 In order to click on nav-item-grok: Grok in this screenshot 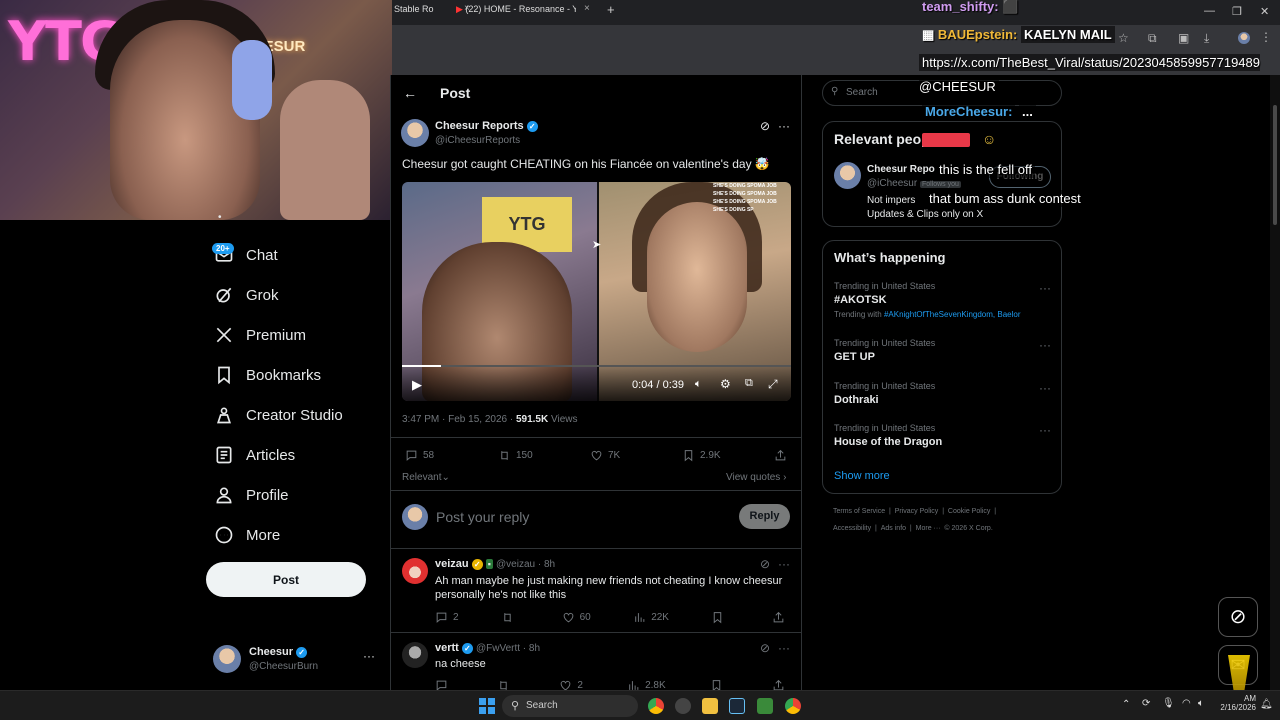, I will do `click(246, 295)`.